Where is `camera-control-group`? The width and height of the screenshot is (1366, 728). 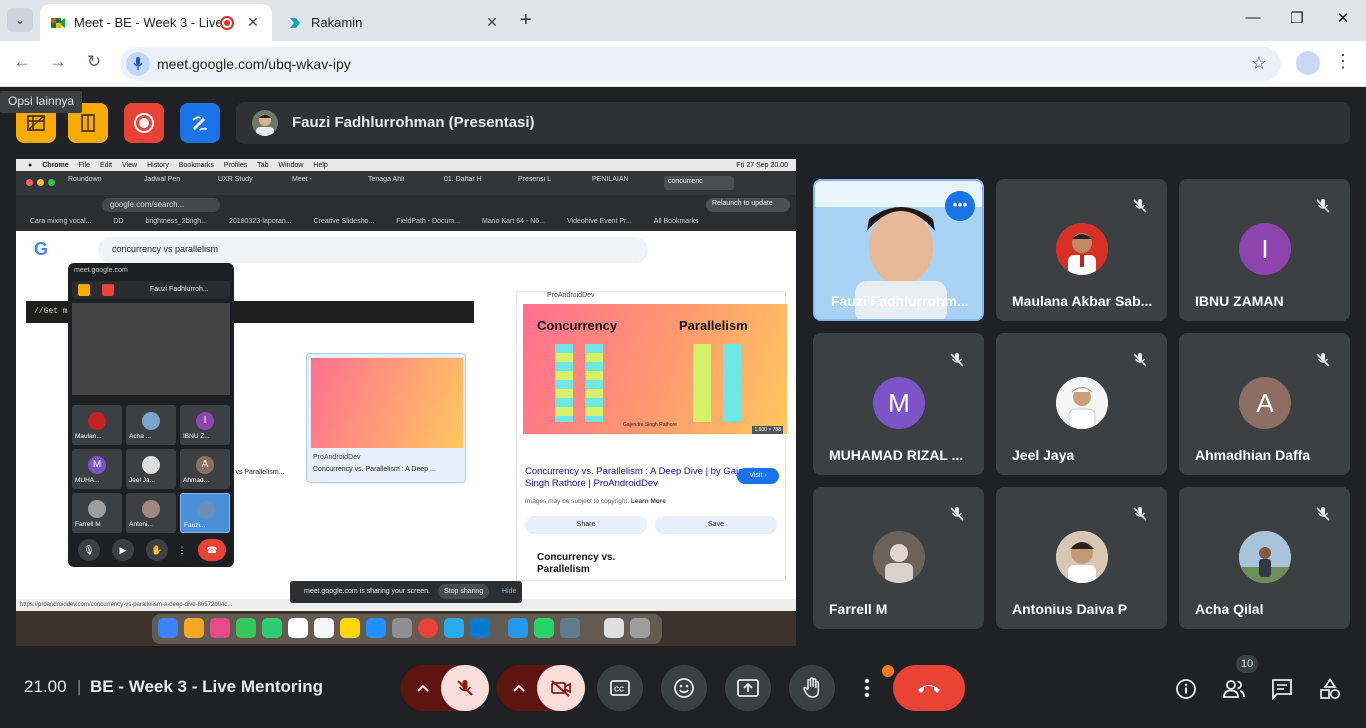 camera-control-group is located at coordinates (541, 688).